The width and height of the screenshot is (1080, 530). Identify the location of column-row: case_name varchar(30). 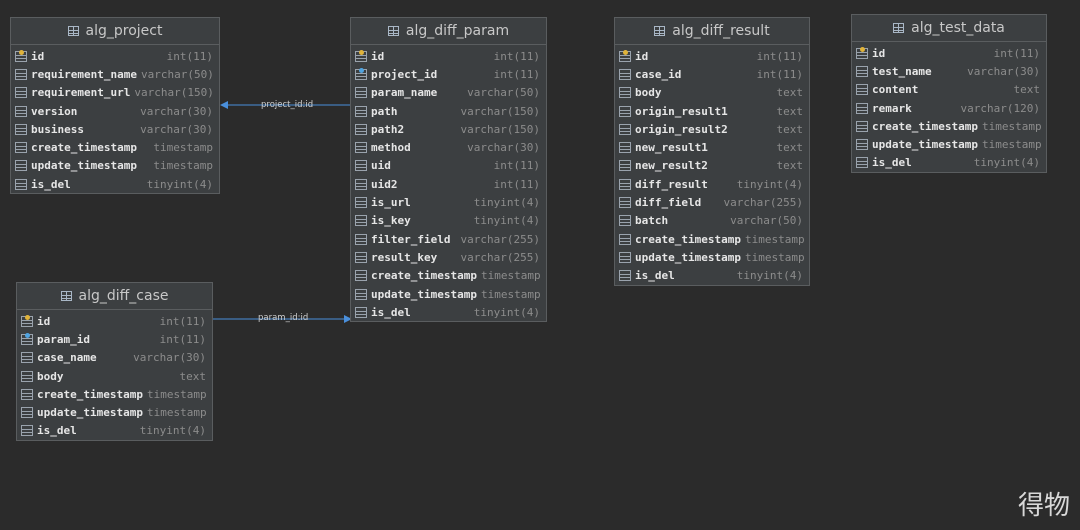
(114, 358).